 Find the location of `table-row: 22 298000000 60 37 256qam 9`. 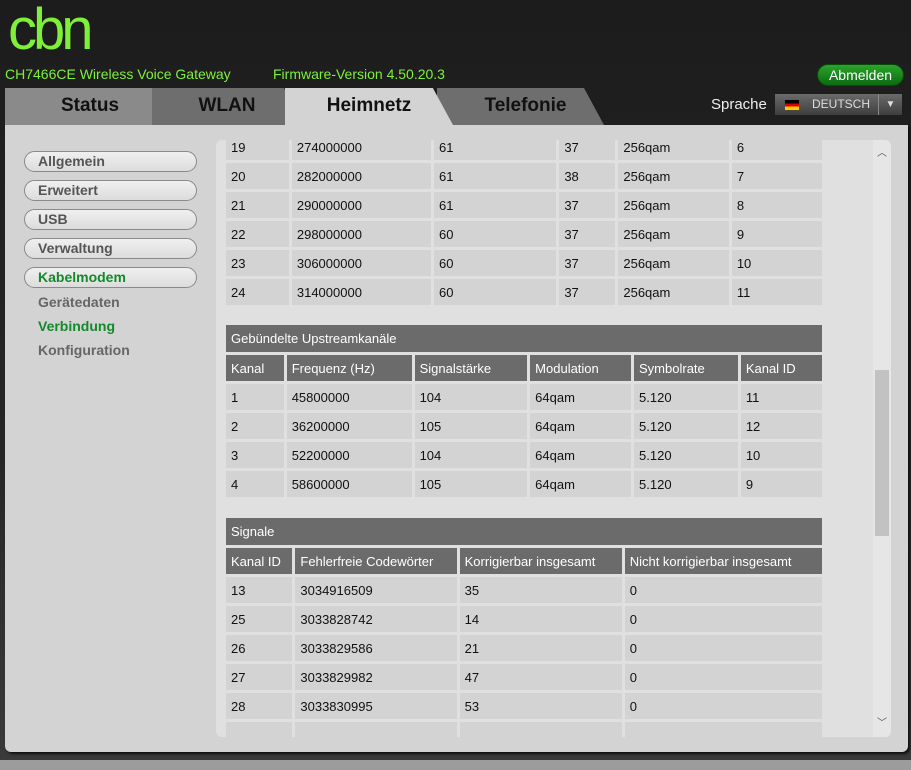

table-row: 22 298000000 60 37 256qam 9 is located at coordinates (524, 234).